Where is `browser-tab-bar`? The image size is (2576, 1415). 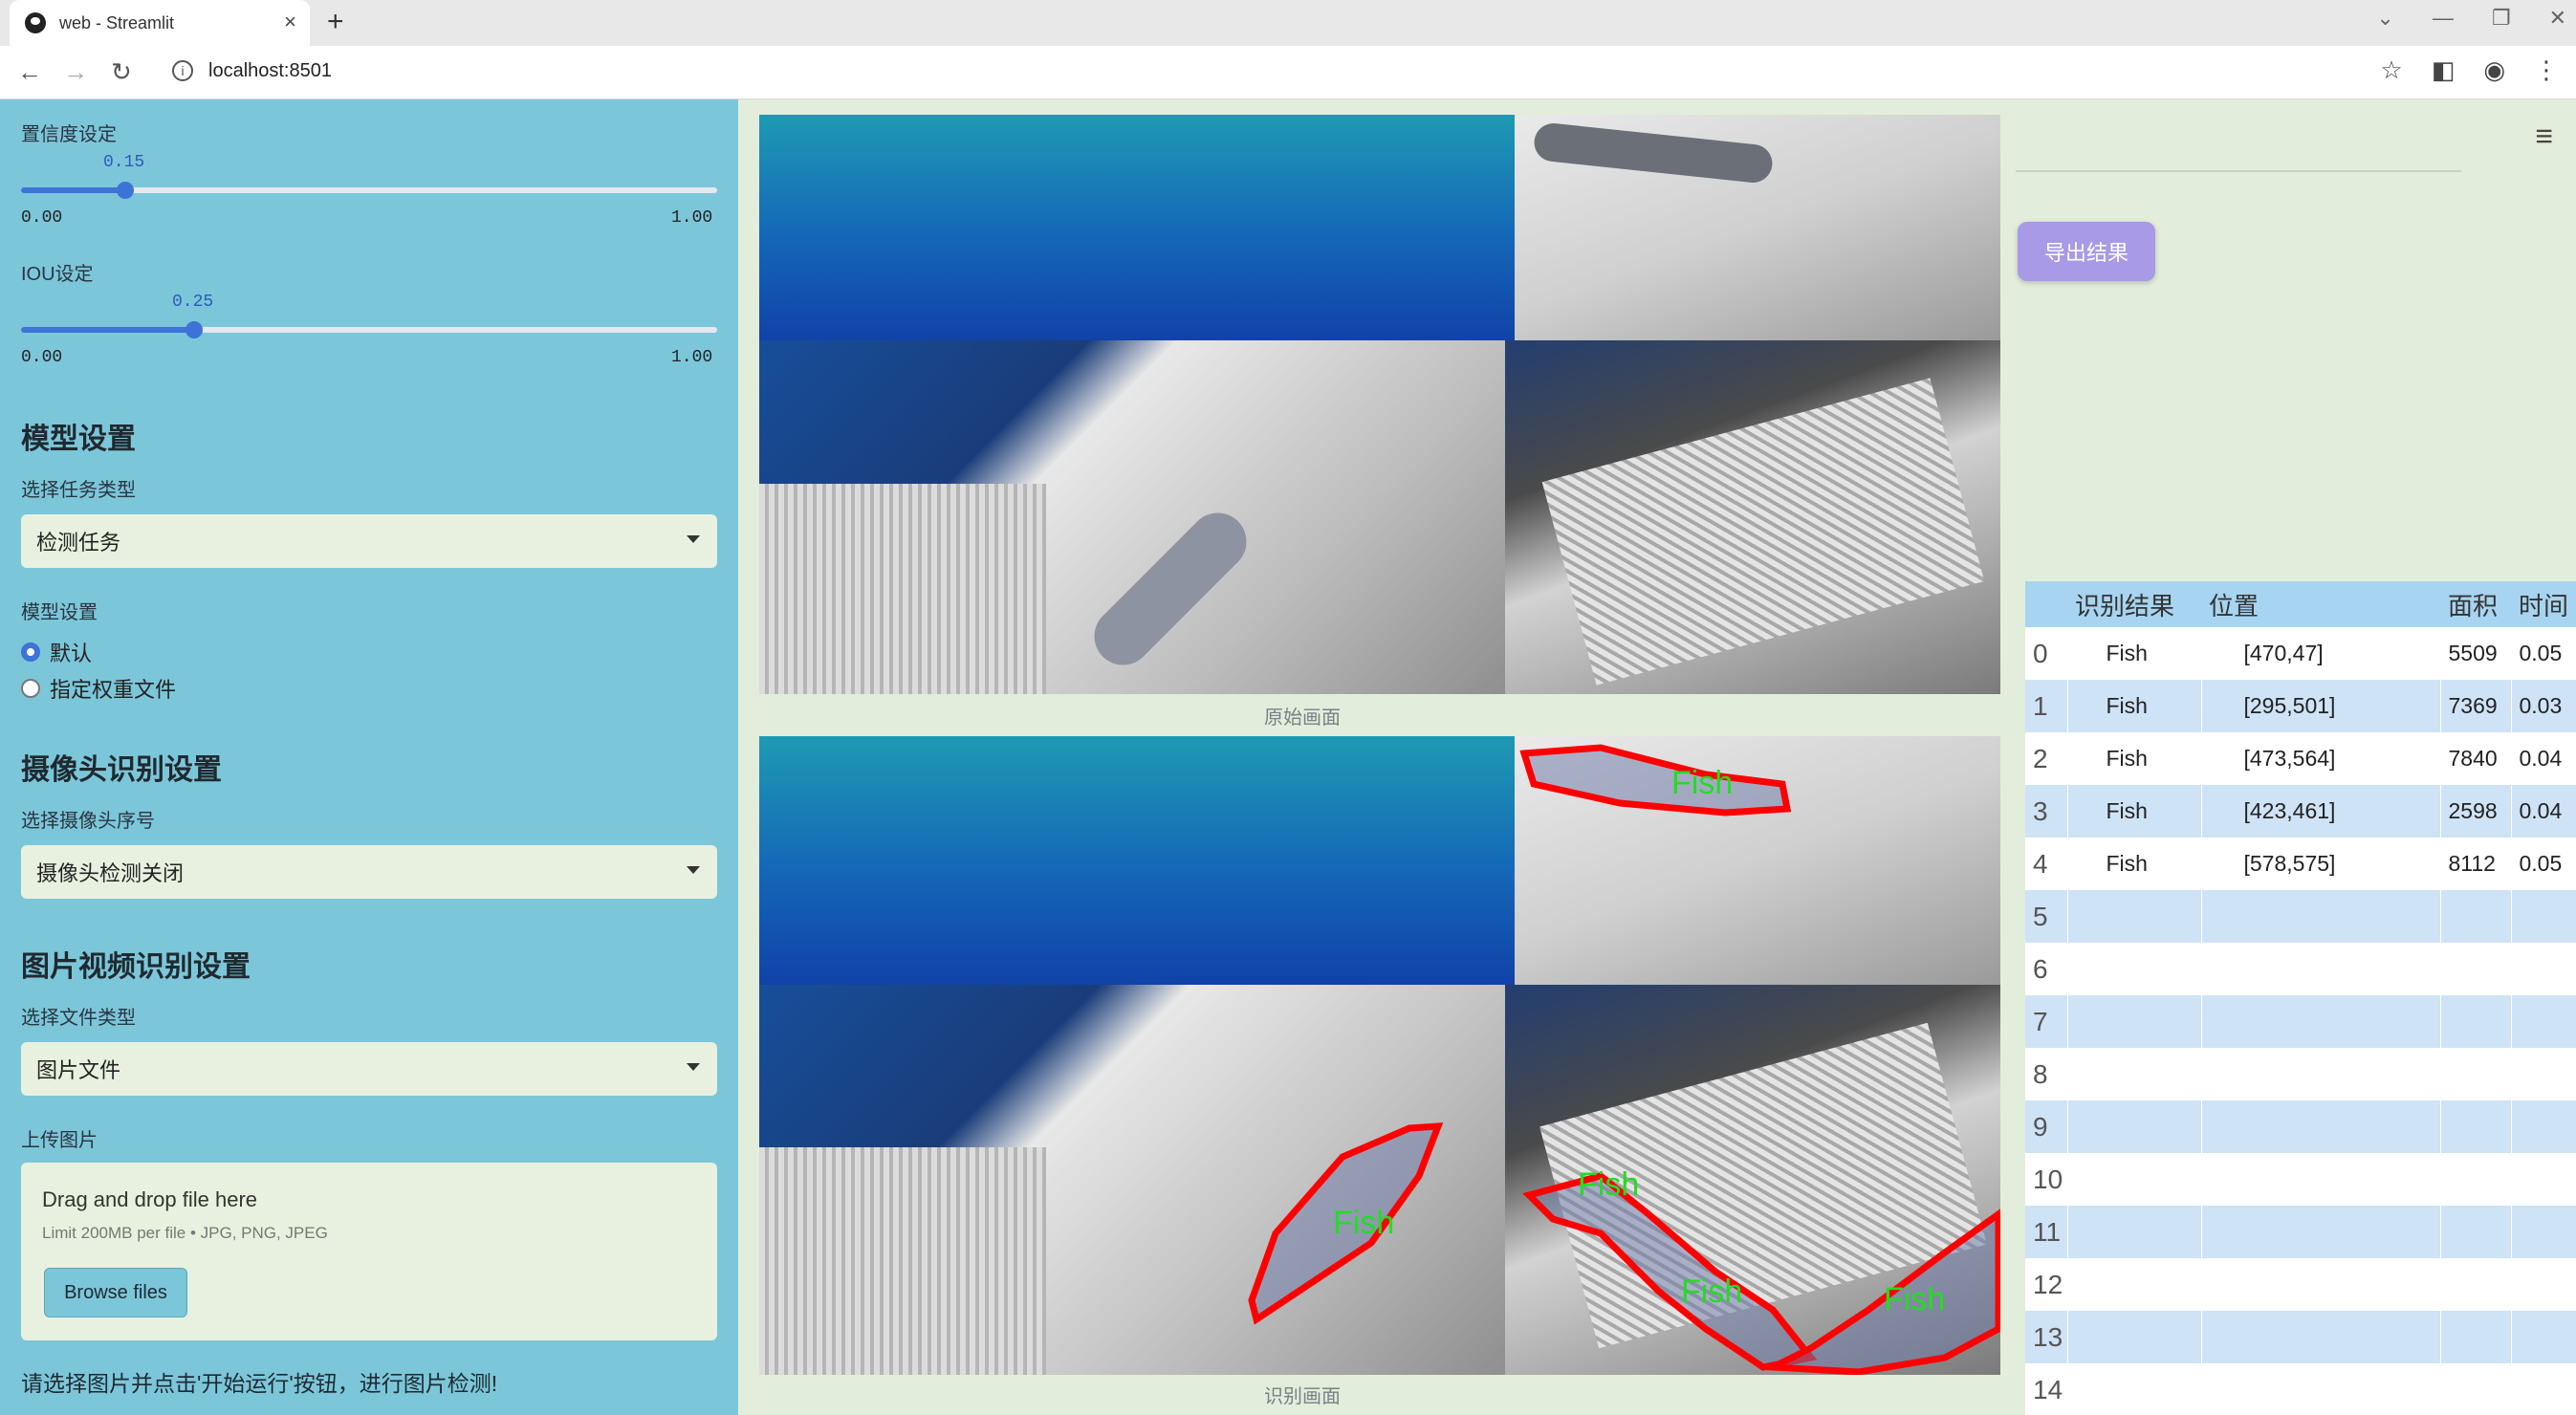
browser-tab-bar is located at coordinates (1288, 23).